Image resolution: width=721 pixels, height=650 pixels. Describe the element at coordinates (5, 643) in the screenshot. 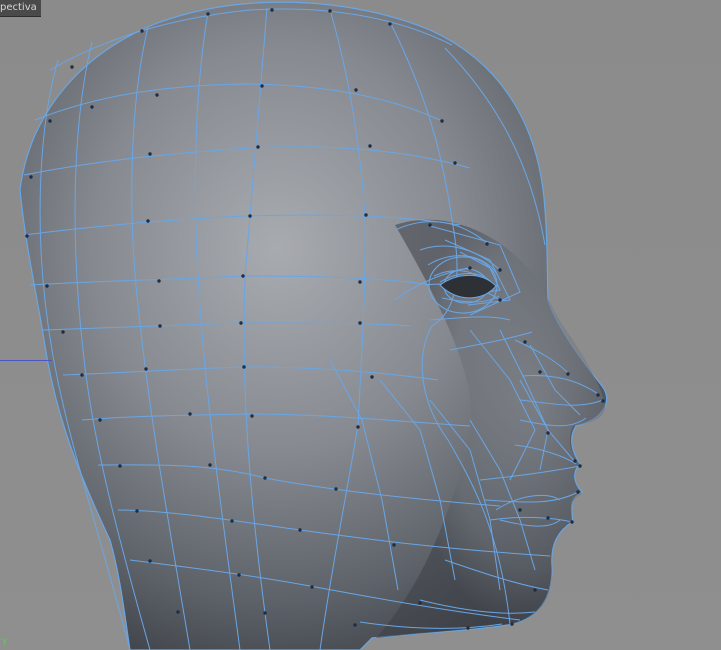

I see `axis-label-y: Y` at that location.